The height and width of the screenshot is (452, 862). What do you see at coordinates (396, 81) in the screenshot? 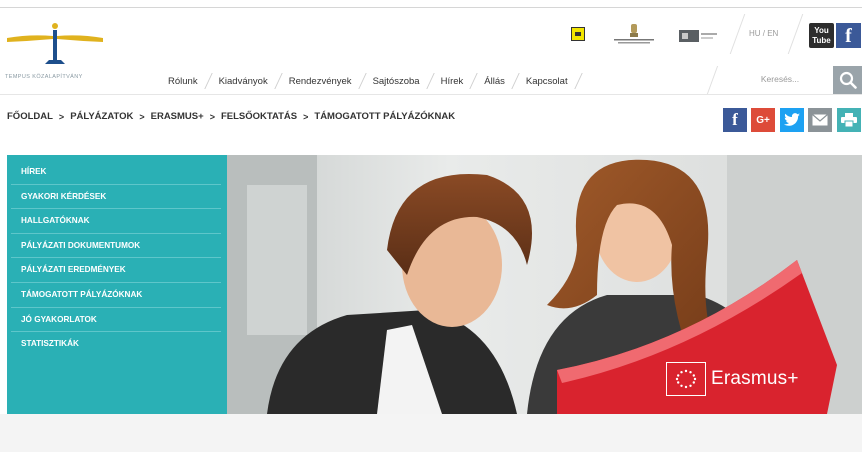
I see `nav-item-sajtoszoba: Sajtószoba` at bounding box center [396, 81].